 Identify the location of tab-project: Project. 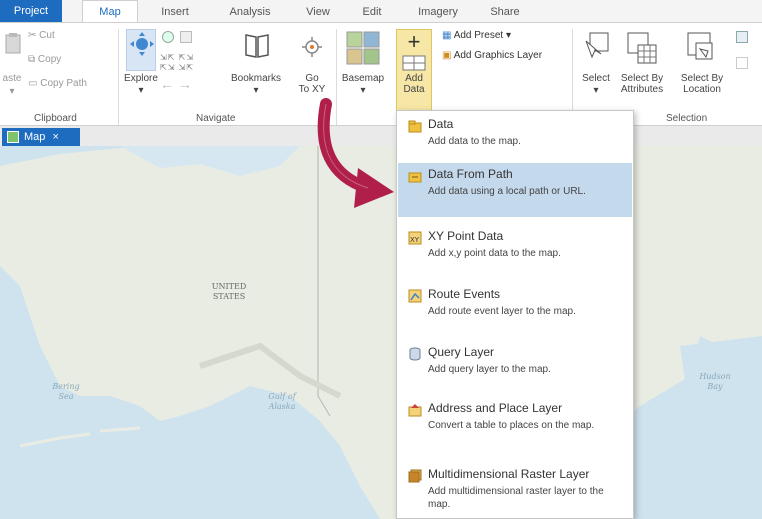
(31, 11).